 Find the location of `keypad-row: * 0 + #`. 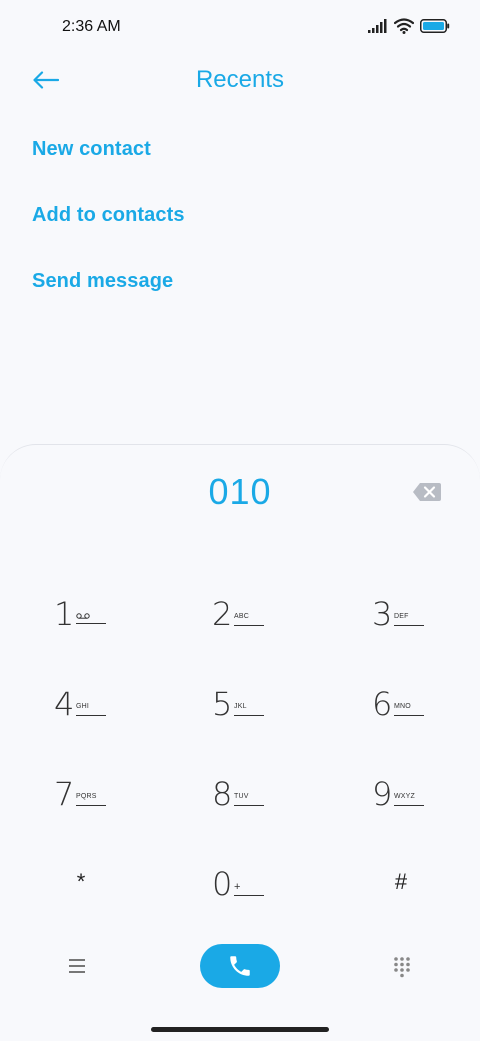

keypad-row: * 0 + # is located at coordinates (240, 885).